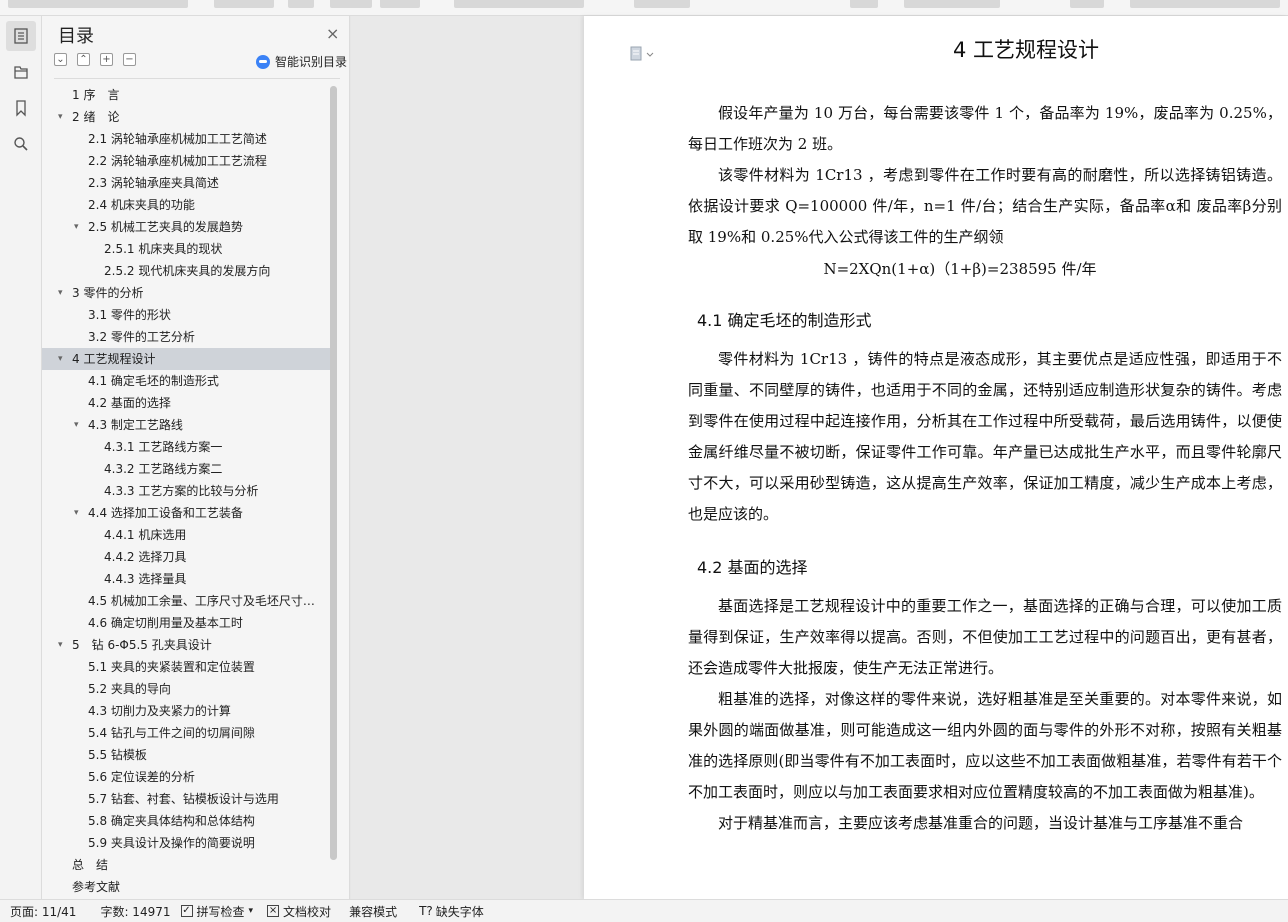 This screenshot has height=922, width=1288. I want to click on chapter-heading: 4 工艺规程设计, so click(1026, 50).